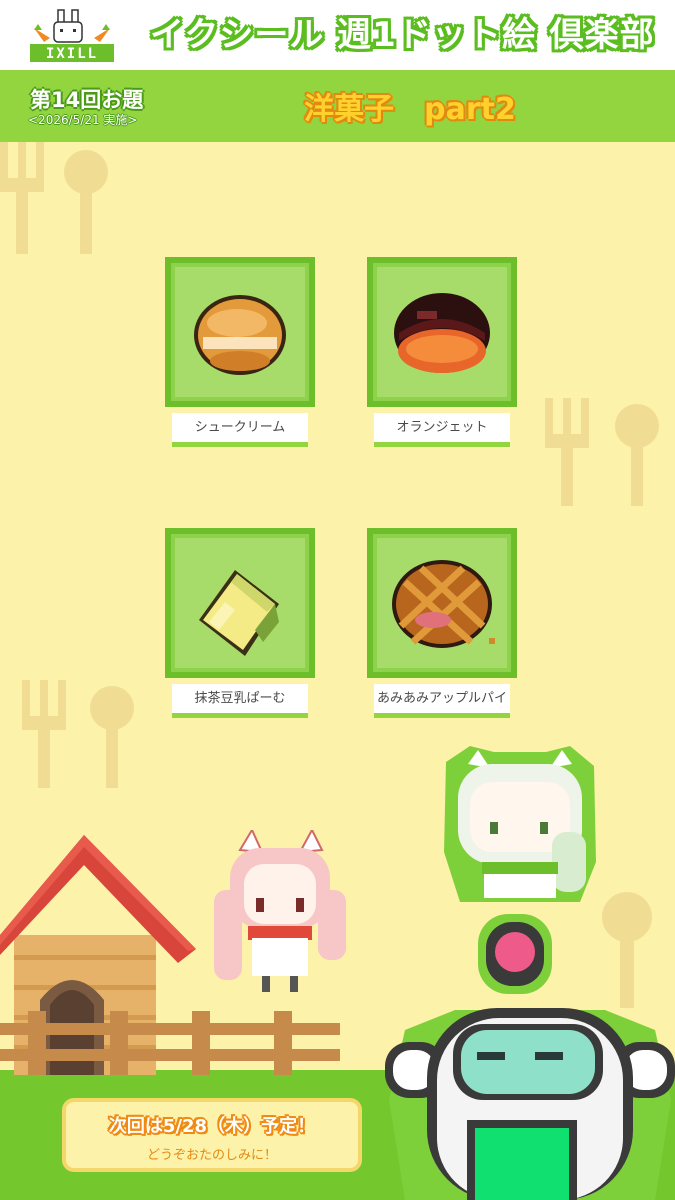  What do you see at coordinates (83, 120) in the screenshot?
I see `round-date: <2026/5/21 実施>` at bounding box center [83, 120].